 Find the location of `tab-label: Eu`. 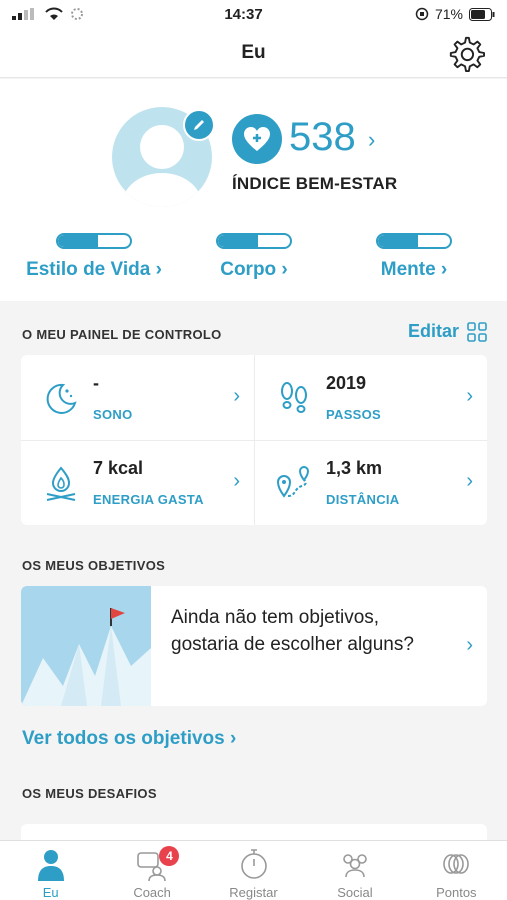

tab-label: Eu is located at coordinates (50, 892).